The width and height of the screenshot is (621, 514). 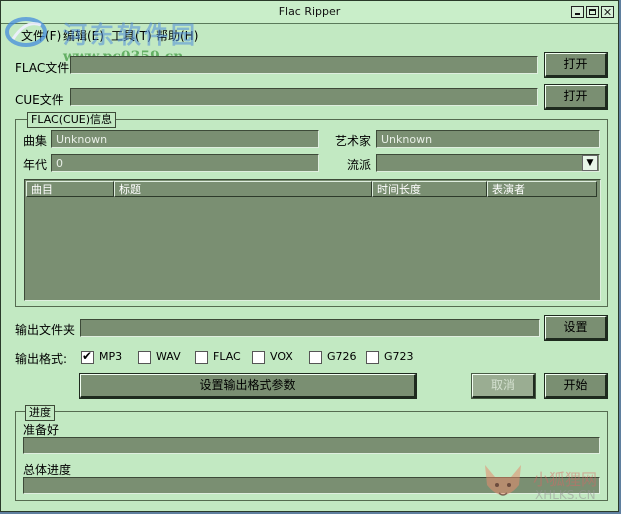 I want to click on flac-file-input, so click(x=304, y=65).